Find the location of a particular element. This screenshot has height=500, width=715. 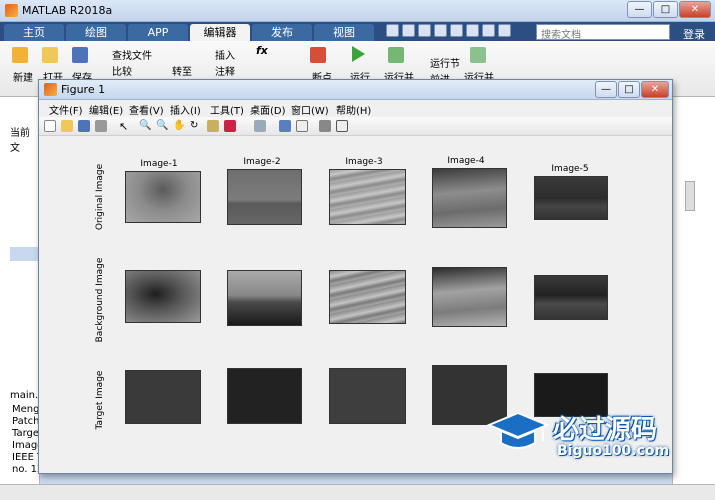

tab-editor: 编辑器 is located at coordinates (220, 32).